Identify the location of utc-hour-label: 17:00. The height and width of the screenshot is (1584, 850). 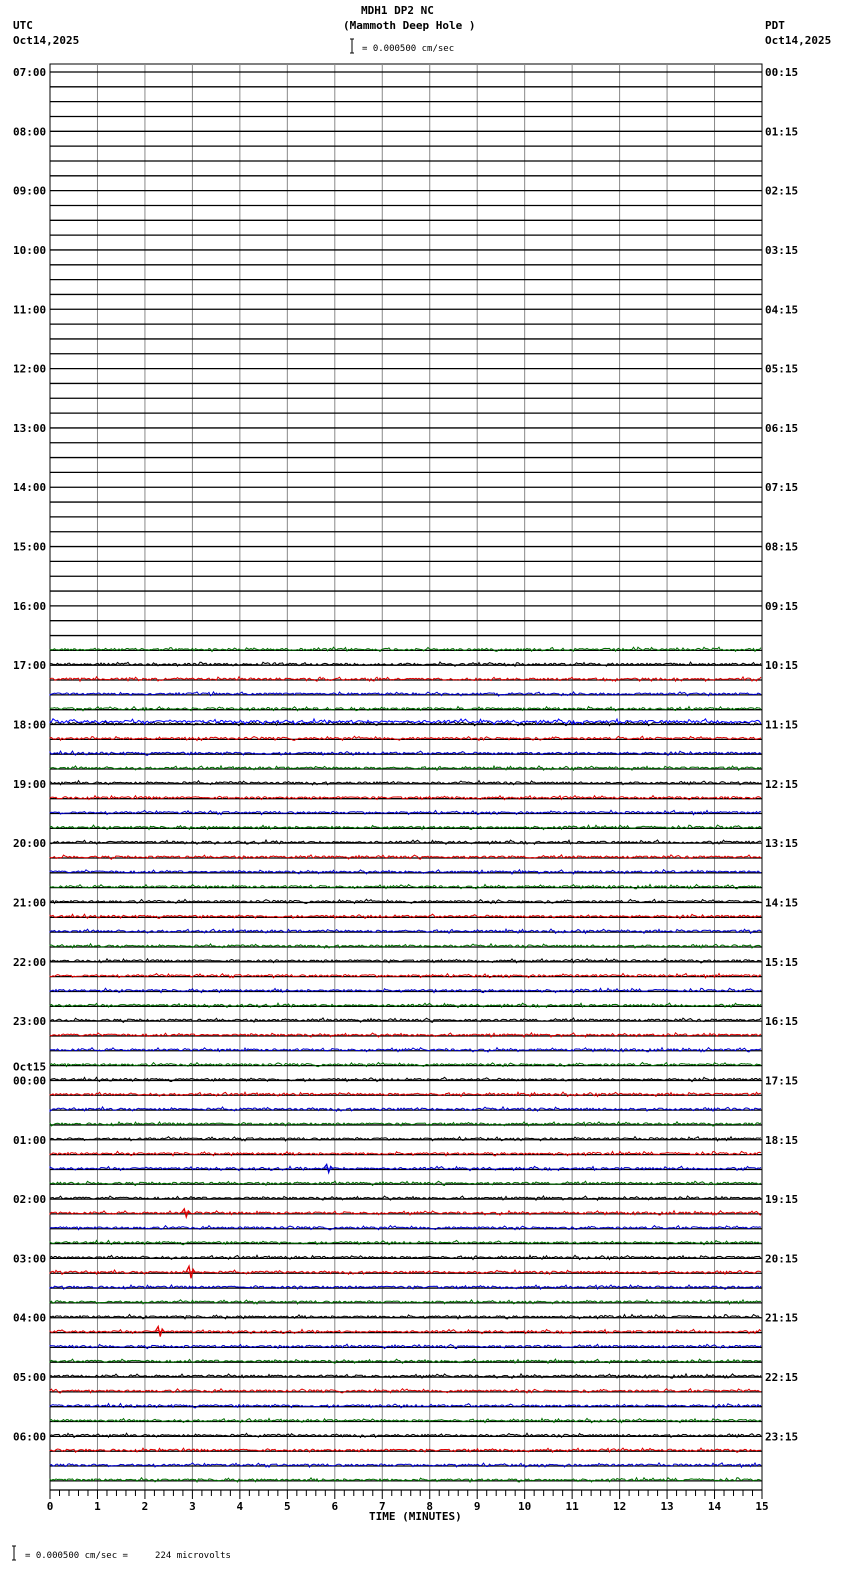
(29, 665).